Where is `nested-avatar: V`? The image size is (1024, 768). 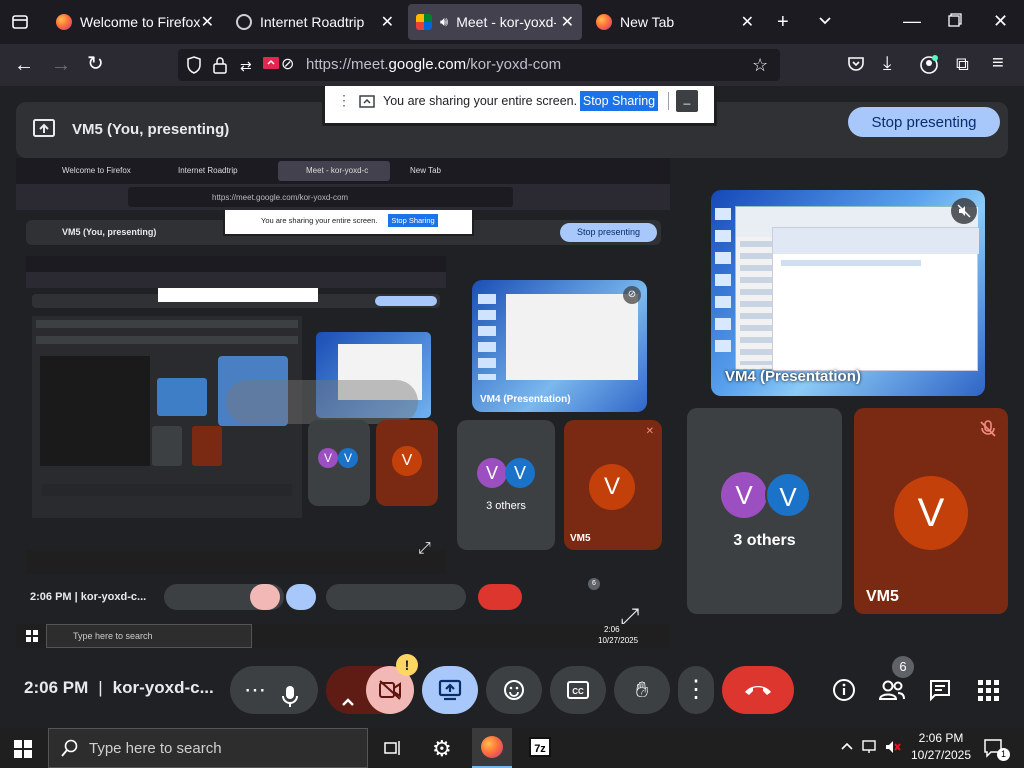
nested-avatar: V is located at coordinates (407, 461).